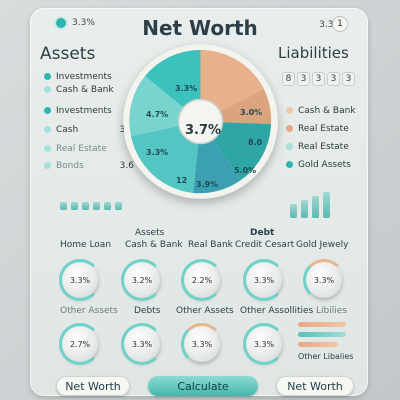  I want to click on percent-knob: 3.2%, so click(142, 280).